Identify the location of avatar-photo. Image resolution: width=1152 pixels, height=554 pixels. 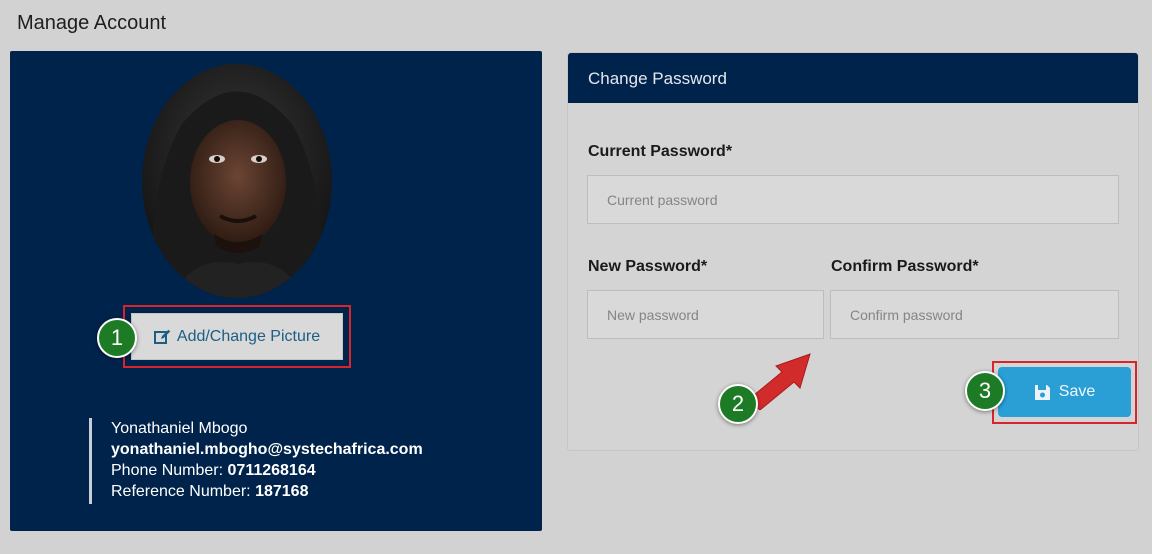
(237, 181).